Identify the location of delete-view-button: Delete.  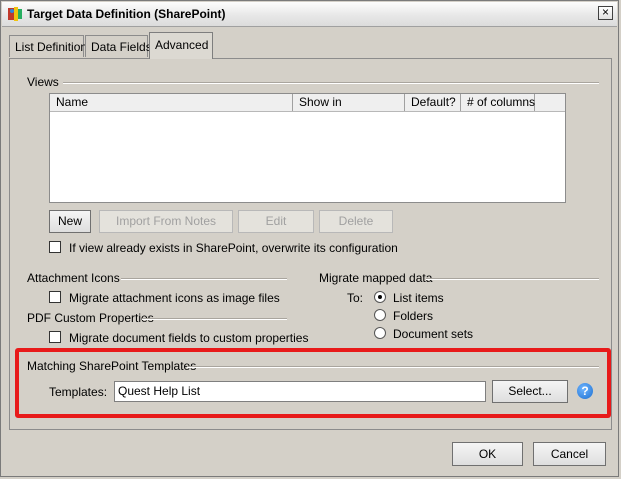
(356, 221).